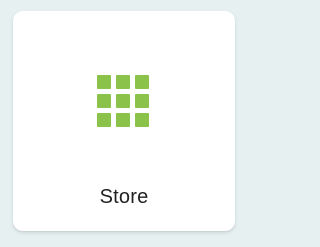 This screenshot has width=320, height=247. I want to click on tile-label: Store, so click(124, 197).